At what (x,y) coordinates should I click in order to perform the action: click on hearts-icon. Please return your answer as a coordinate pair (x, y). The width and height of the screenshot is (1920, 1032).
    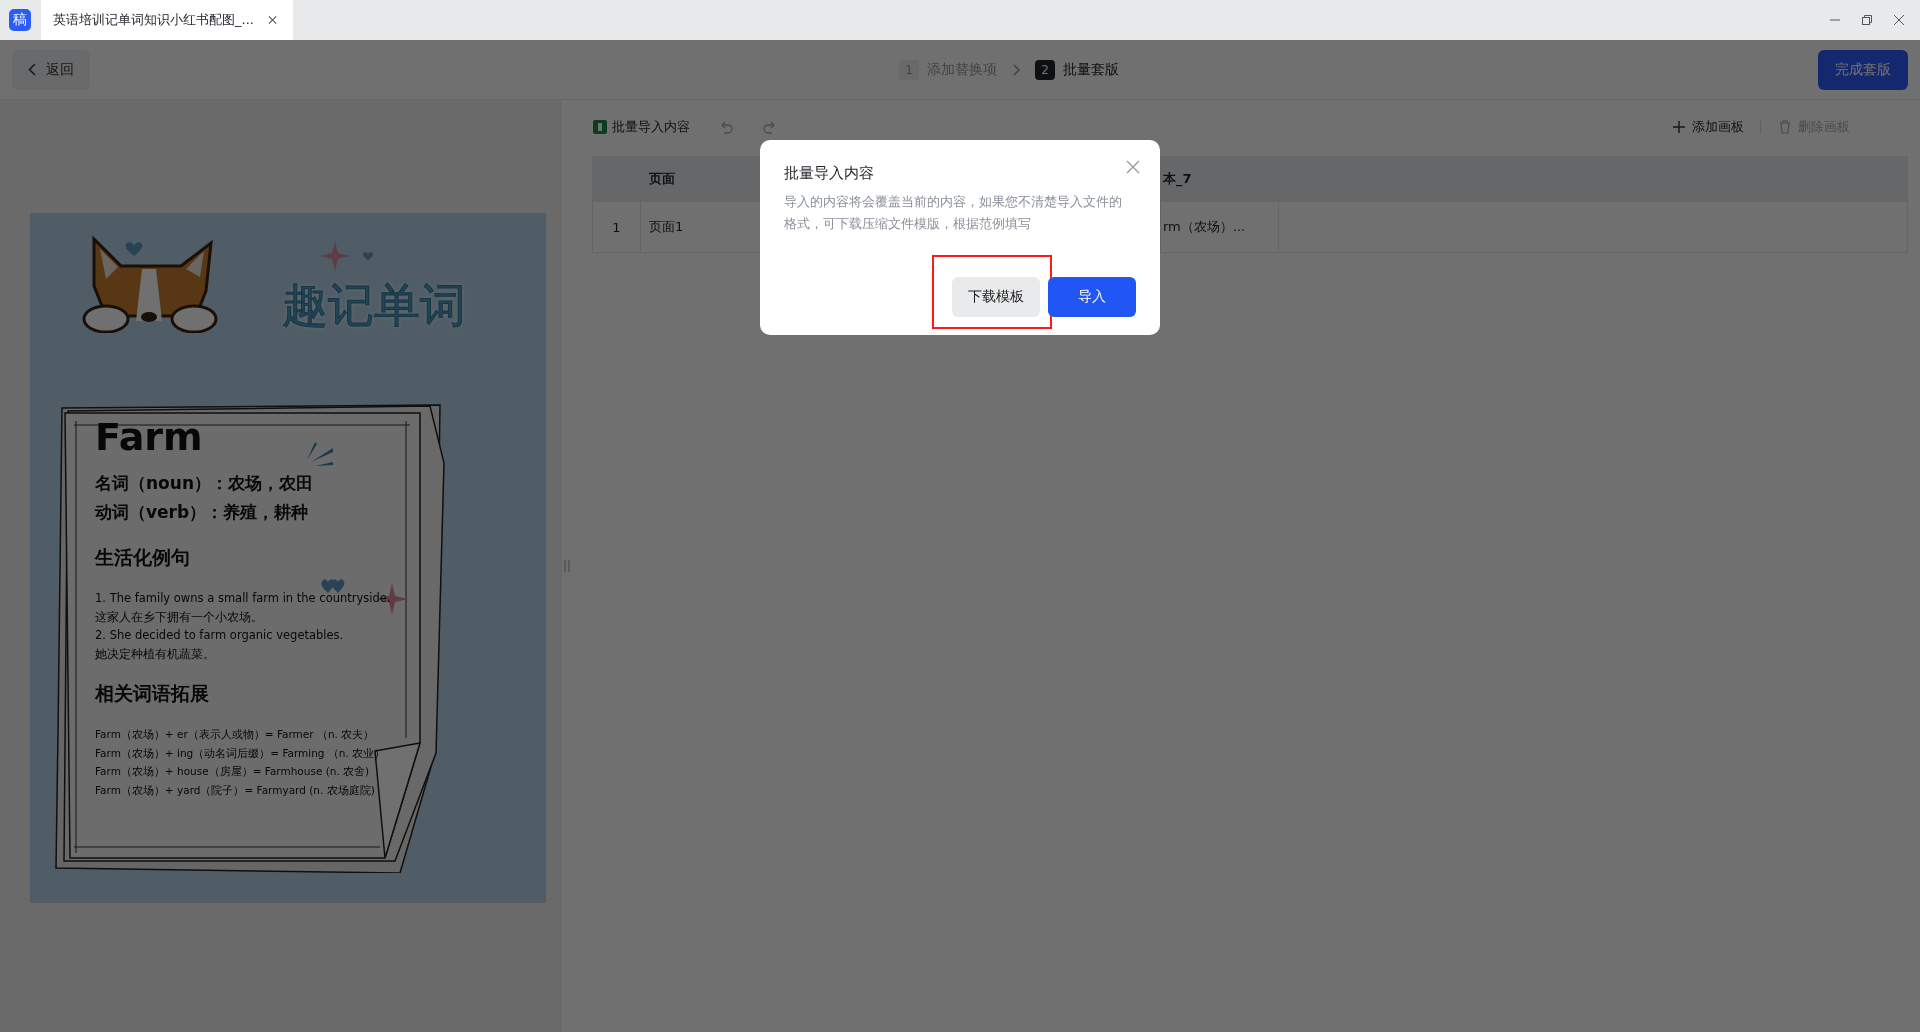
    Looking at the image, I should click on (333, 586).